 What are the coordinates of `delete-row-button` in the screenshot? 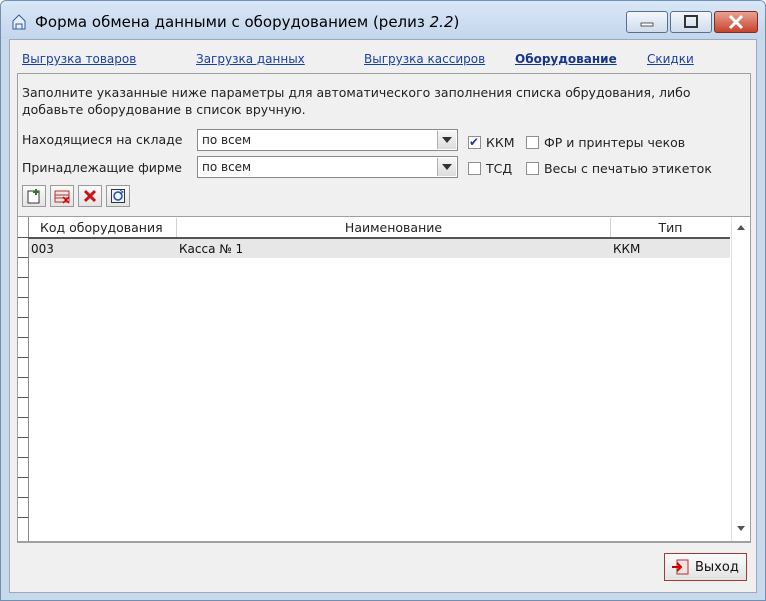 It's located at (62, 196).